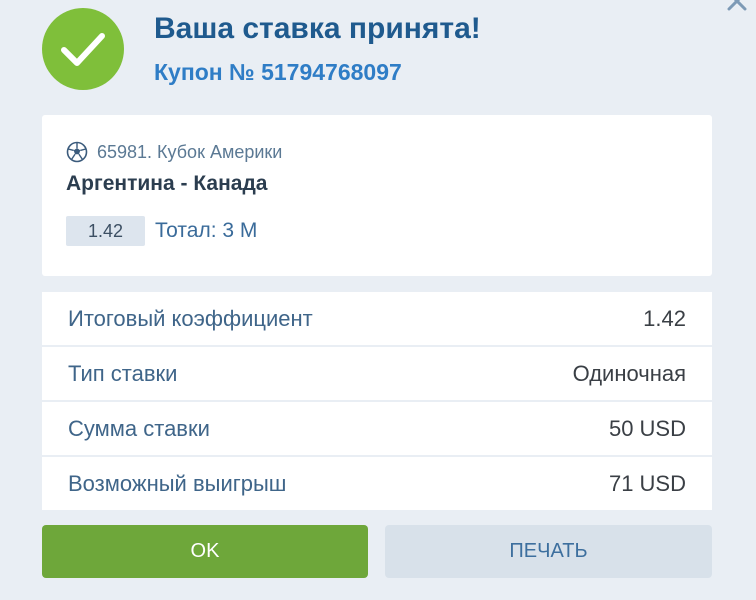 Image resolution: width=756 pixels, height=600 pixels. Describe the element at coordinates (548, 551) in the screenshot. I see `print-button: ПЕЧАТЬ` at that location.